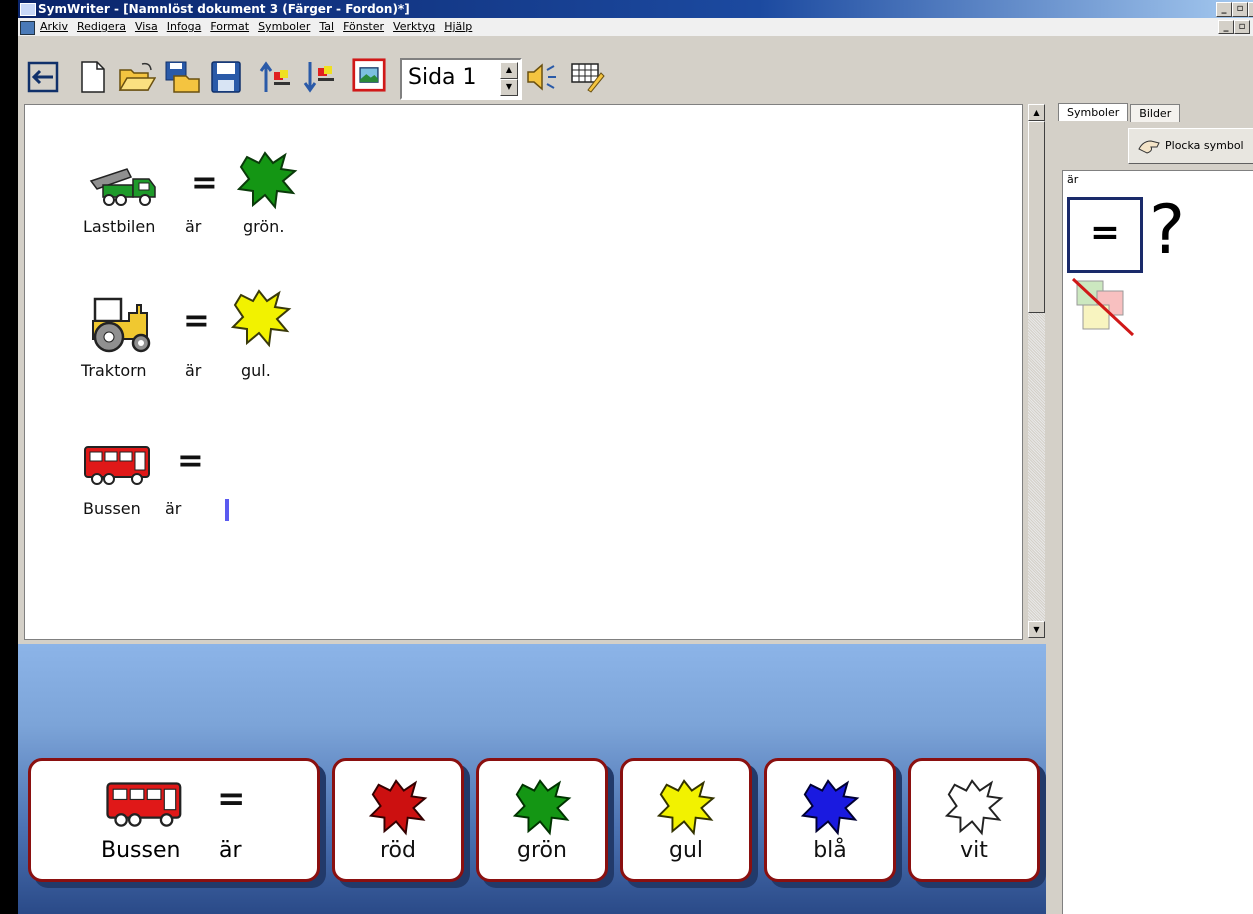  What do you see at coordinates (184, 27) in the screenshot?
I see `menu-infoga: Infoga` at bounding box center [184, 27].